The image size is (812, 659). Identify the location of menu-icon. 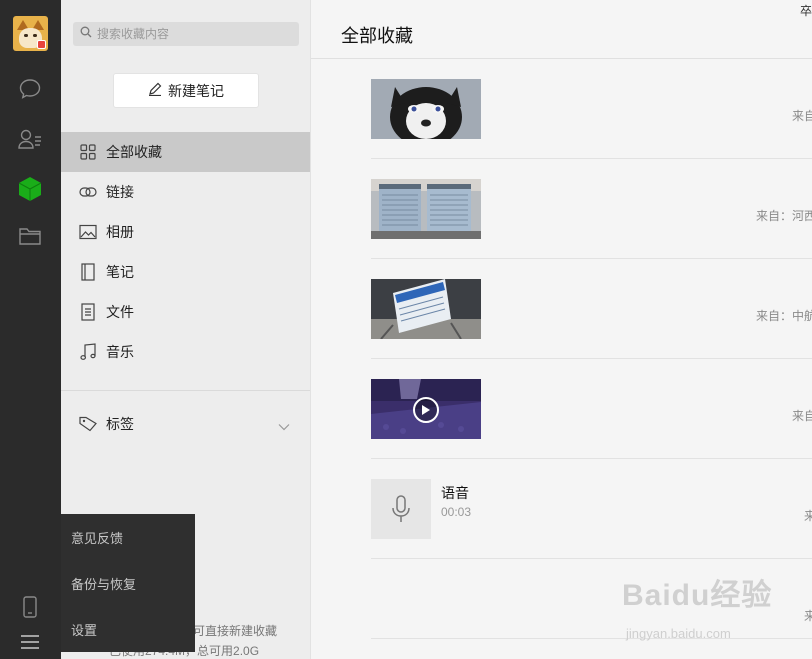
(30, 642).